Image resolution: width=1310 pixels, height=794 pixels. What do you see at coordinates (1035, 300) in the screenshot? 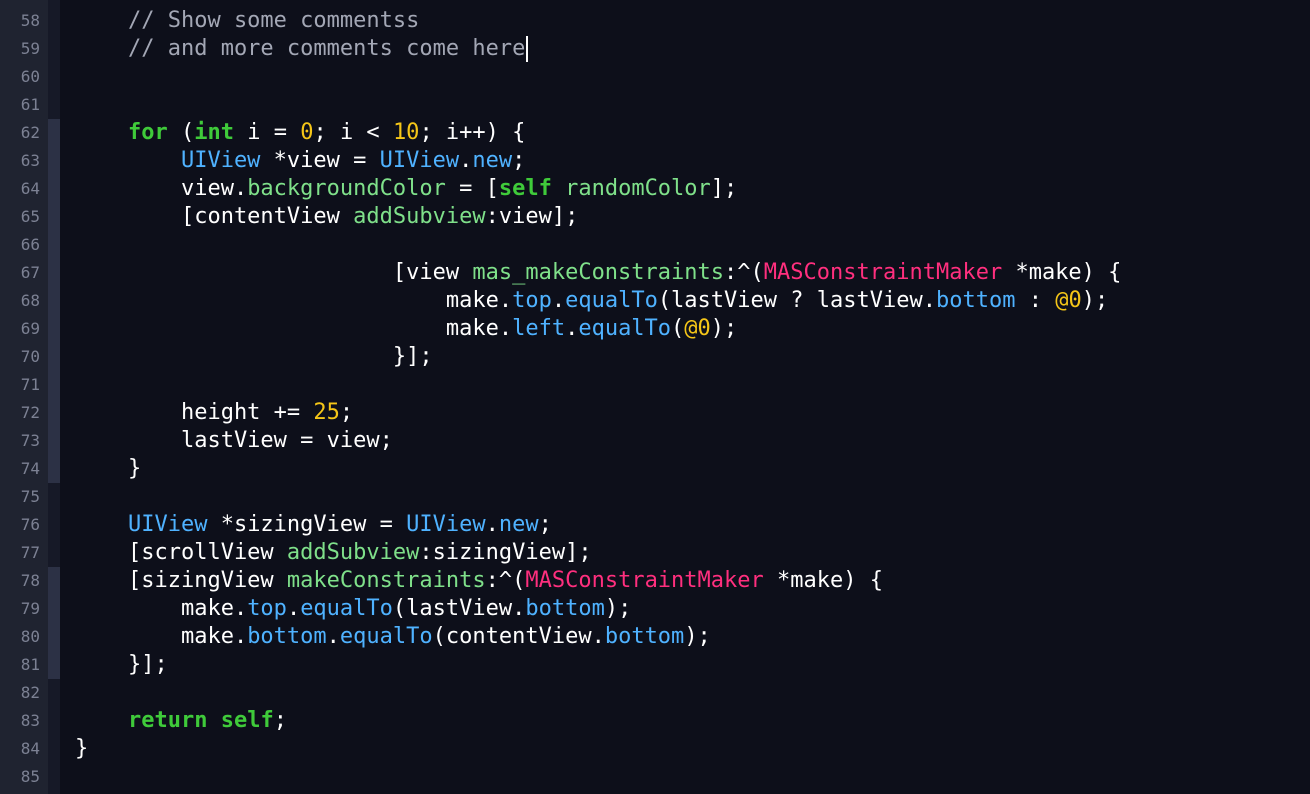
I see `code-token: :` at bounding box center [1035, 300].